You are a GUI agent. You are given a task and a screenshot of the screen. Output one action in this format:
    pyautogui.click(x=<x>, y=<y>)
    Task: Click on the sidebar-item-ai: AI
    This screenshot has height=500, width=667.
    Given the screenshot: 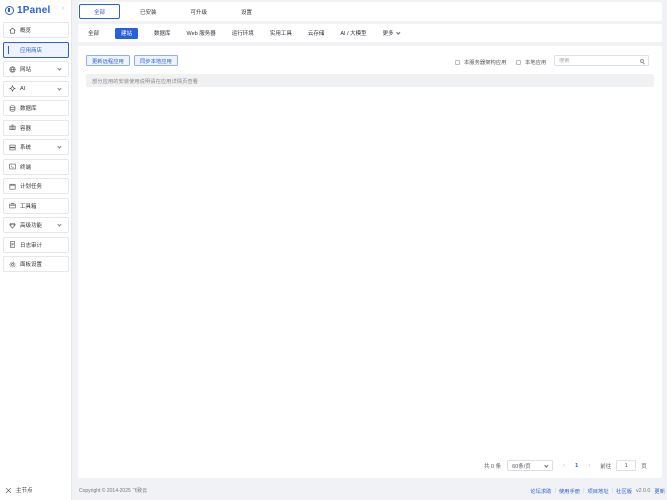 What is the action you would take?
    pyautogui.click(x=36, y=88)
    